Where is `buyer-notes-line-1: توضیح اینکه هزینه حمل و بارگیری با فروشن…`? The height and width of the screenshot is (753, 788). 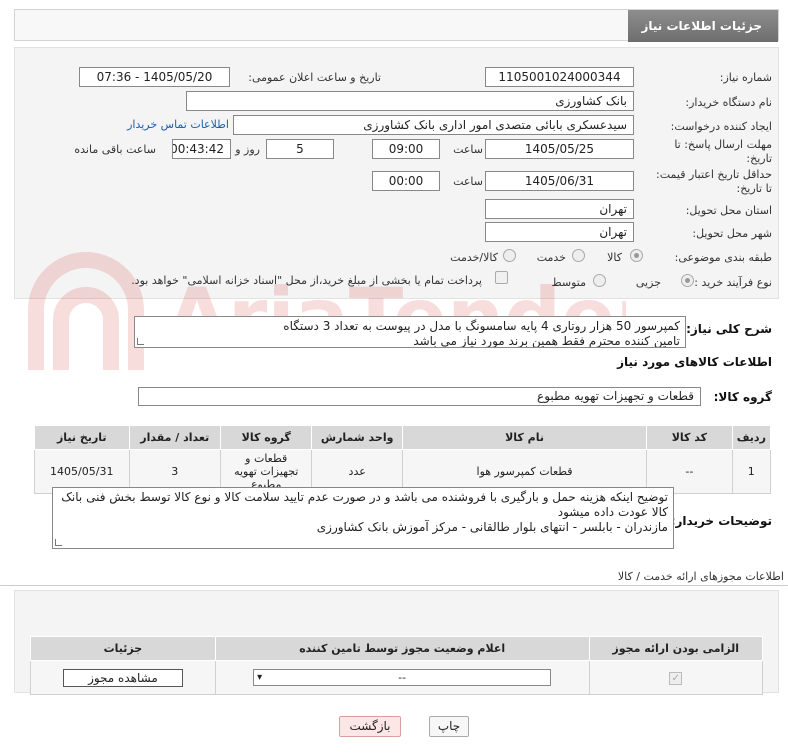 buyer-notes-line-1: توضیح اینکه هزینه حمل و بارگیری با فروشن… is located at coordinates (364, 497).